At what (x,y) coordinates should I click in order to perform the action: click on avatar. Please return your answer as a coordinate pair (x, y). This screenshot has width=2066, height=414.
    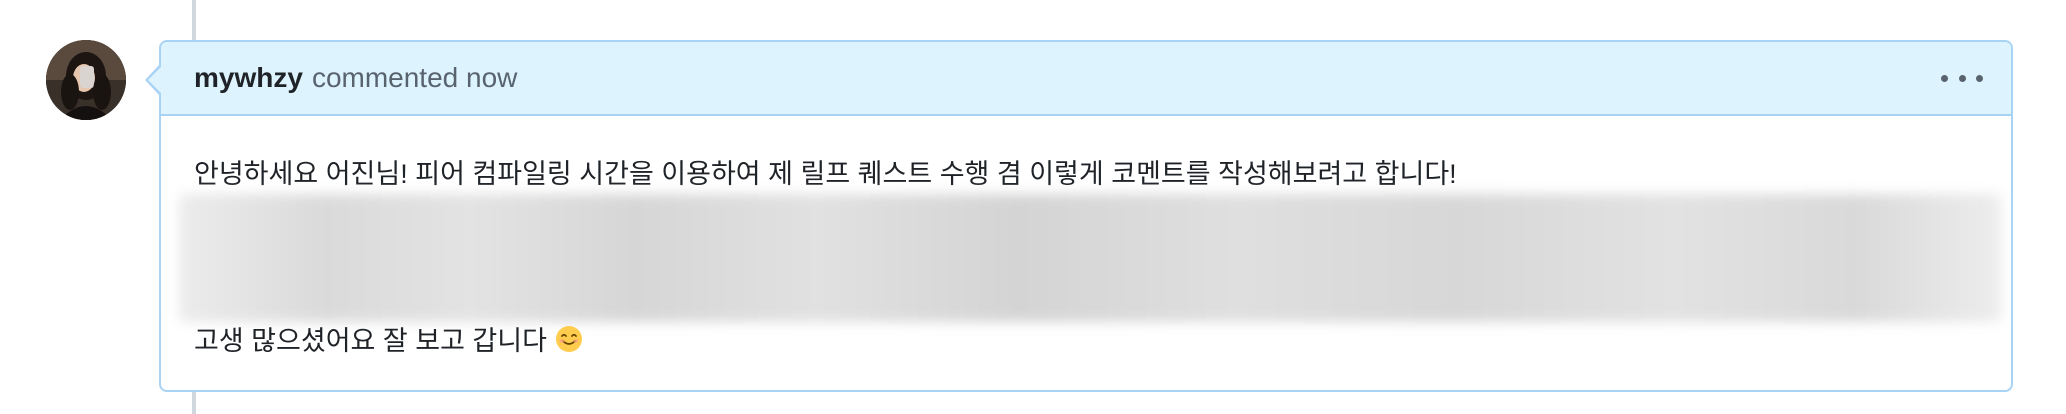
    Looking at the image, I should click on (86, 80).